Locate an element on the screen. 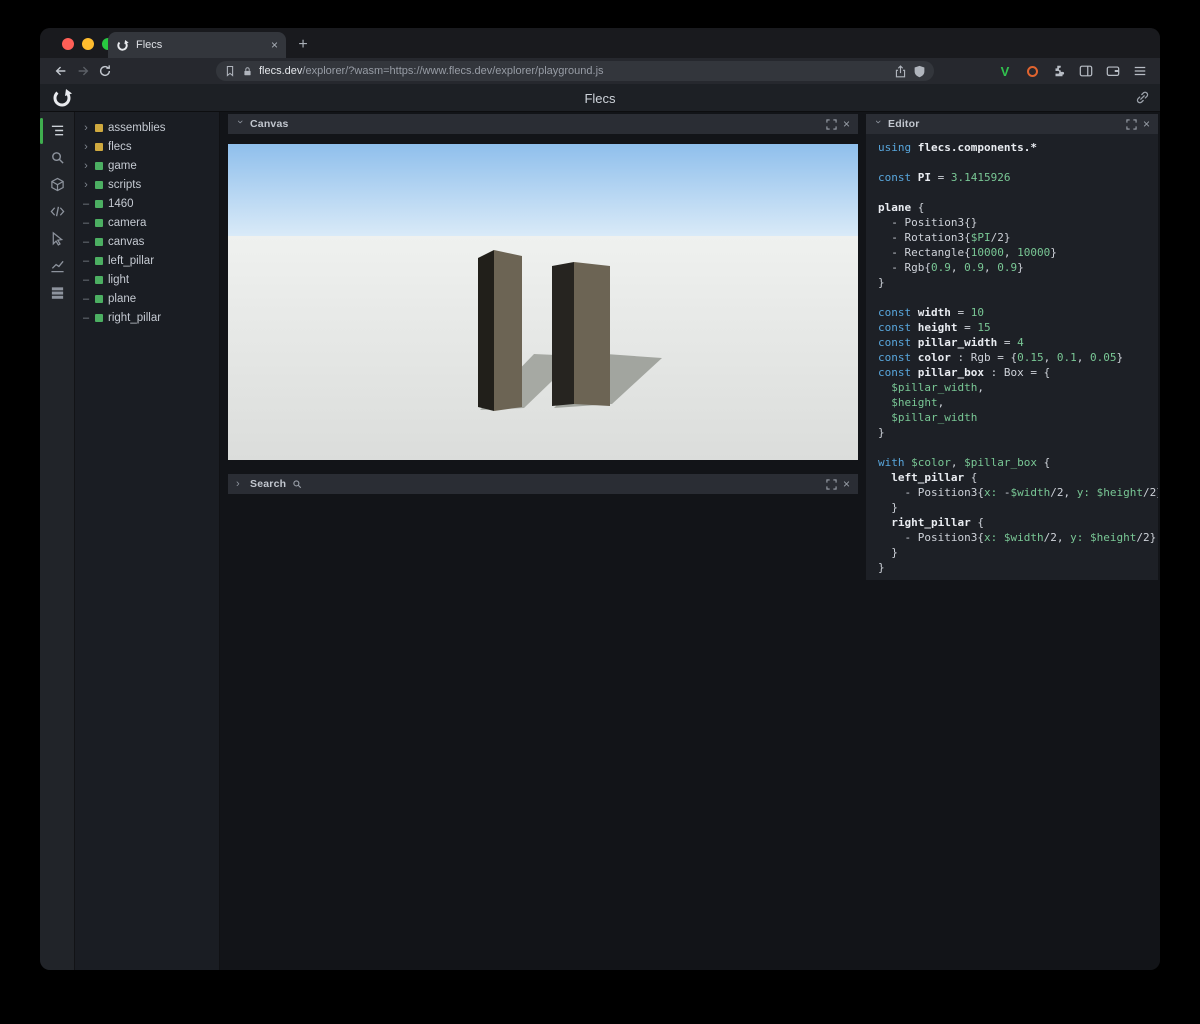 This screenshot has height=1024, width=1200. code-icon is located at coordinates (57, 211).